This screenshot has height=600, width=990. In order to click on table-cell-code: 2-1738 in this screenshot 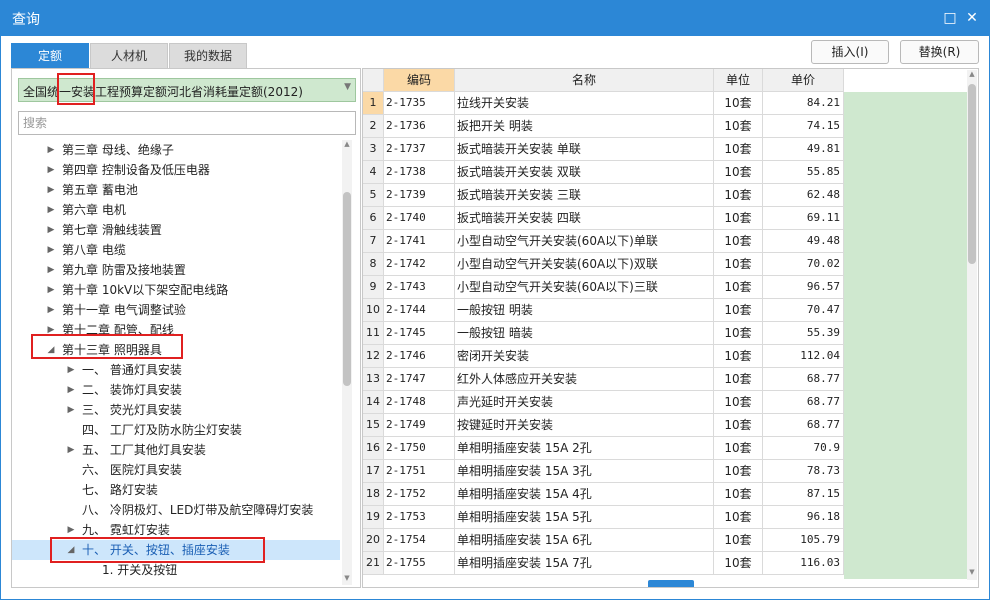, I will do `click(419, 172)`.